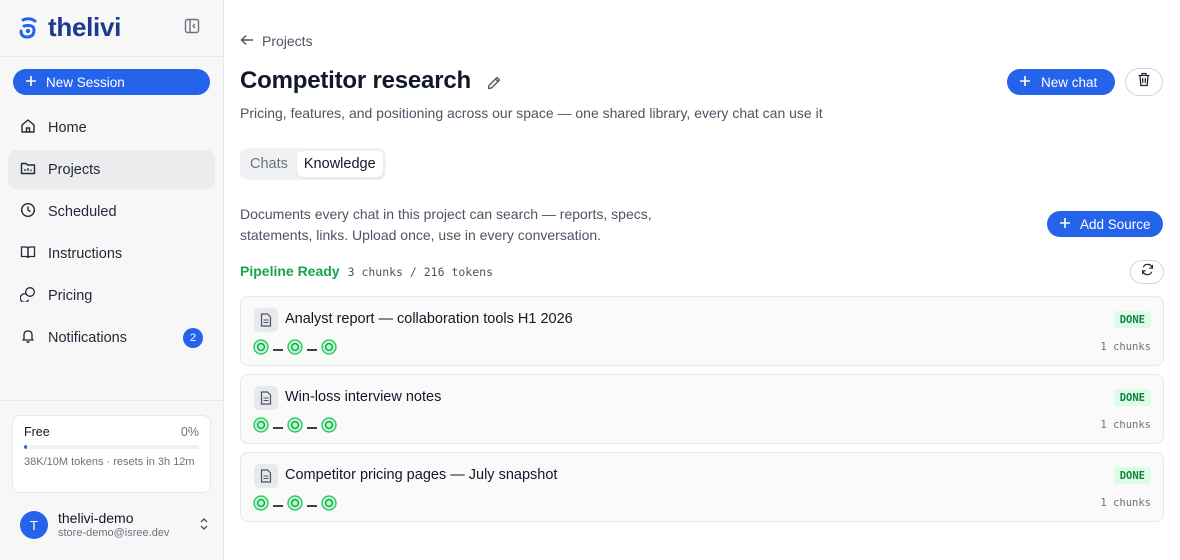  What do you see at coordinates (494, 85) in the screenshot?
I see `pencil-icon` at bounding box center [494, 85].